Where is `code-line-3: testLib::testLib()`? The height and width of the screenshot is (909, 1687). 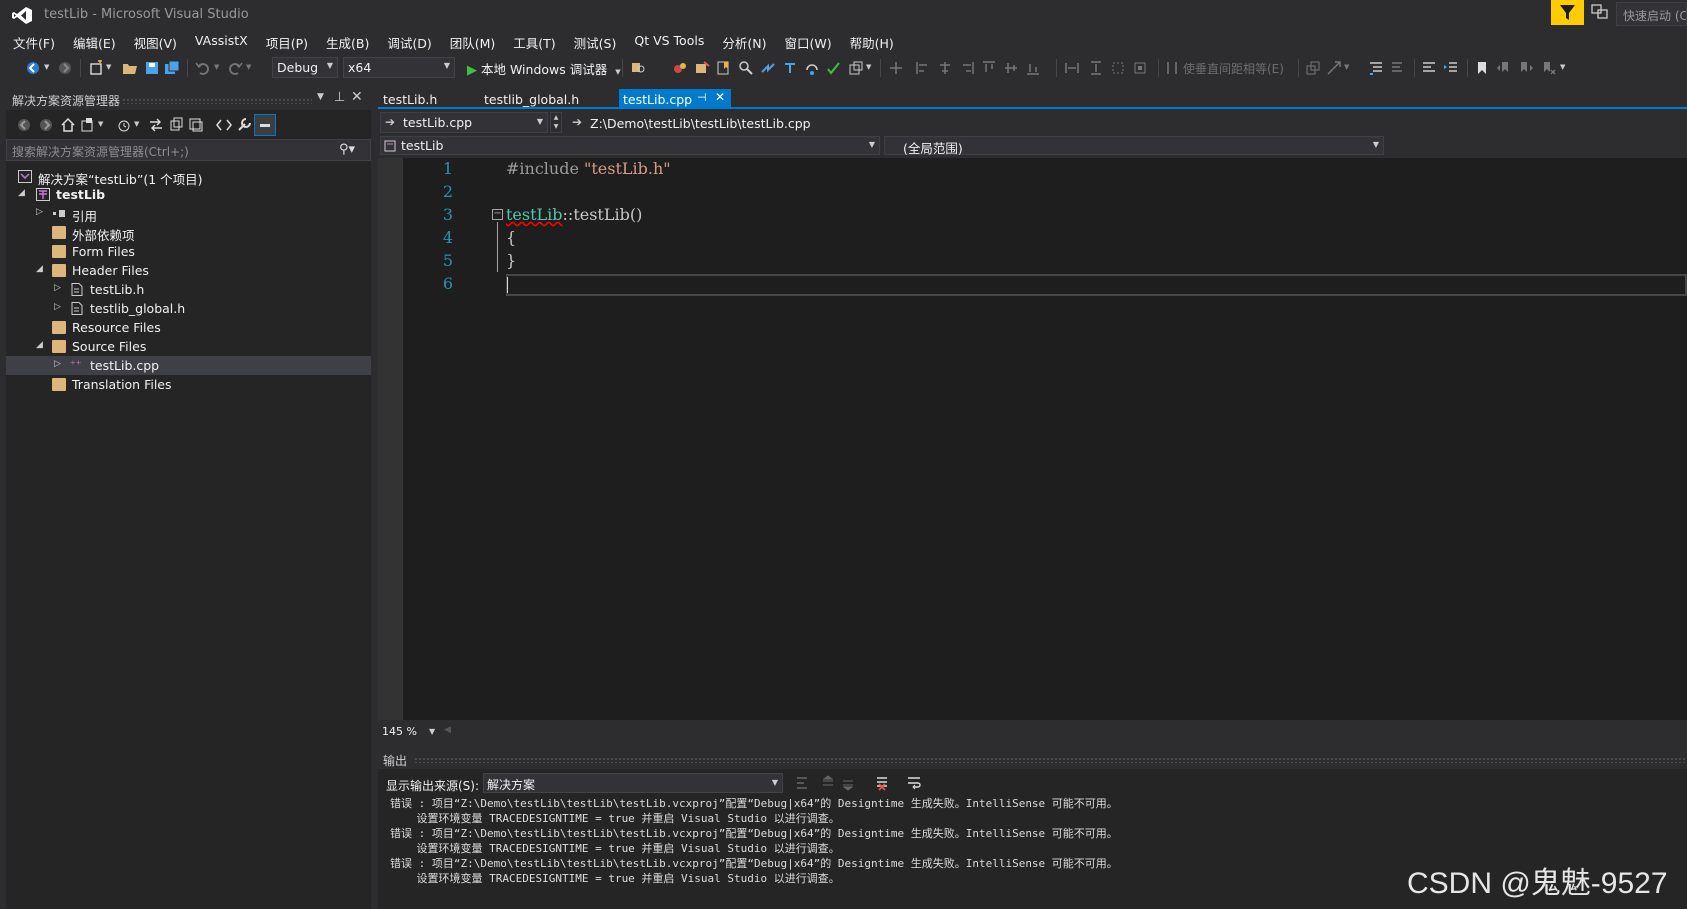
code-line-3: testLib::testLib() is located at coordinates (574, 214).